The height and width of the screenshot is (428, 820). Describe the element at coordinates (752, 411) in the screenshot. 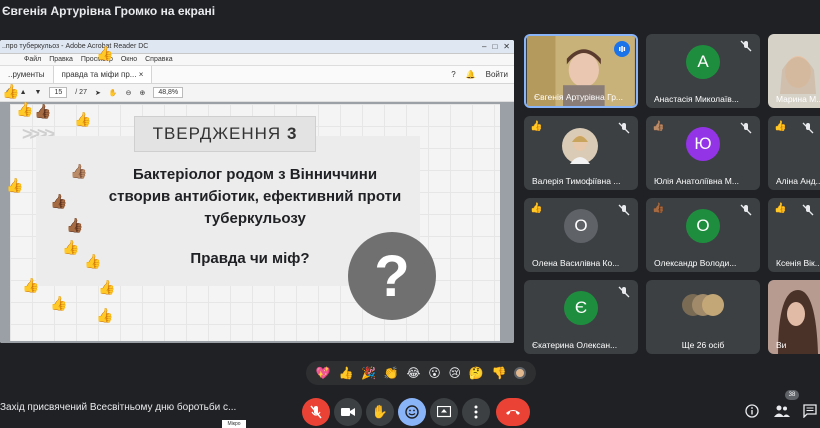

I see `meeting-details-button` at that location.